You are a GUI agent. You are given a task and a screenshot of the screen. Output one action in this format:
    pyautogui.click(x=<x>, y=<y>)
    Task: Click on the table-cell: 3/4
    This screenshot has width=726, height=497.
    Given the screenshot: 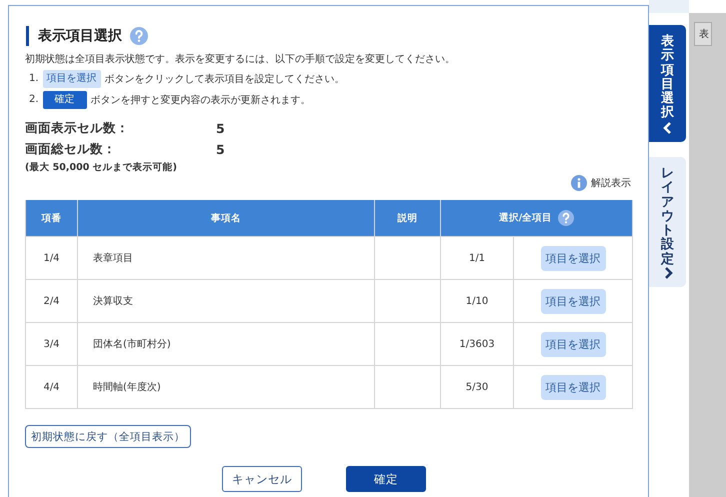 What is the action you would take?
    pyautogui.click(x=52, y=344)
    